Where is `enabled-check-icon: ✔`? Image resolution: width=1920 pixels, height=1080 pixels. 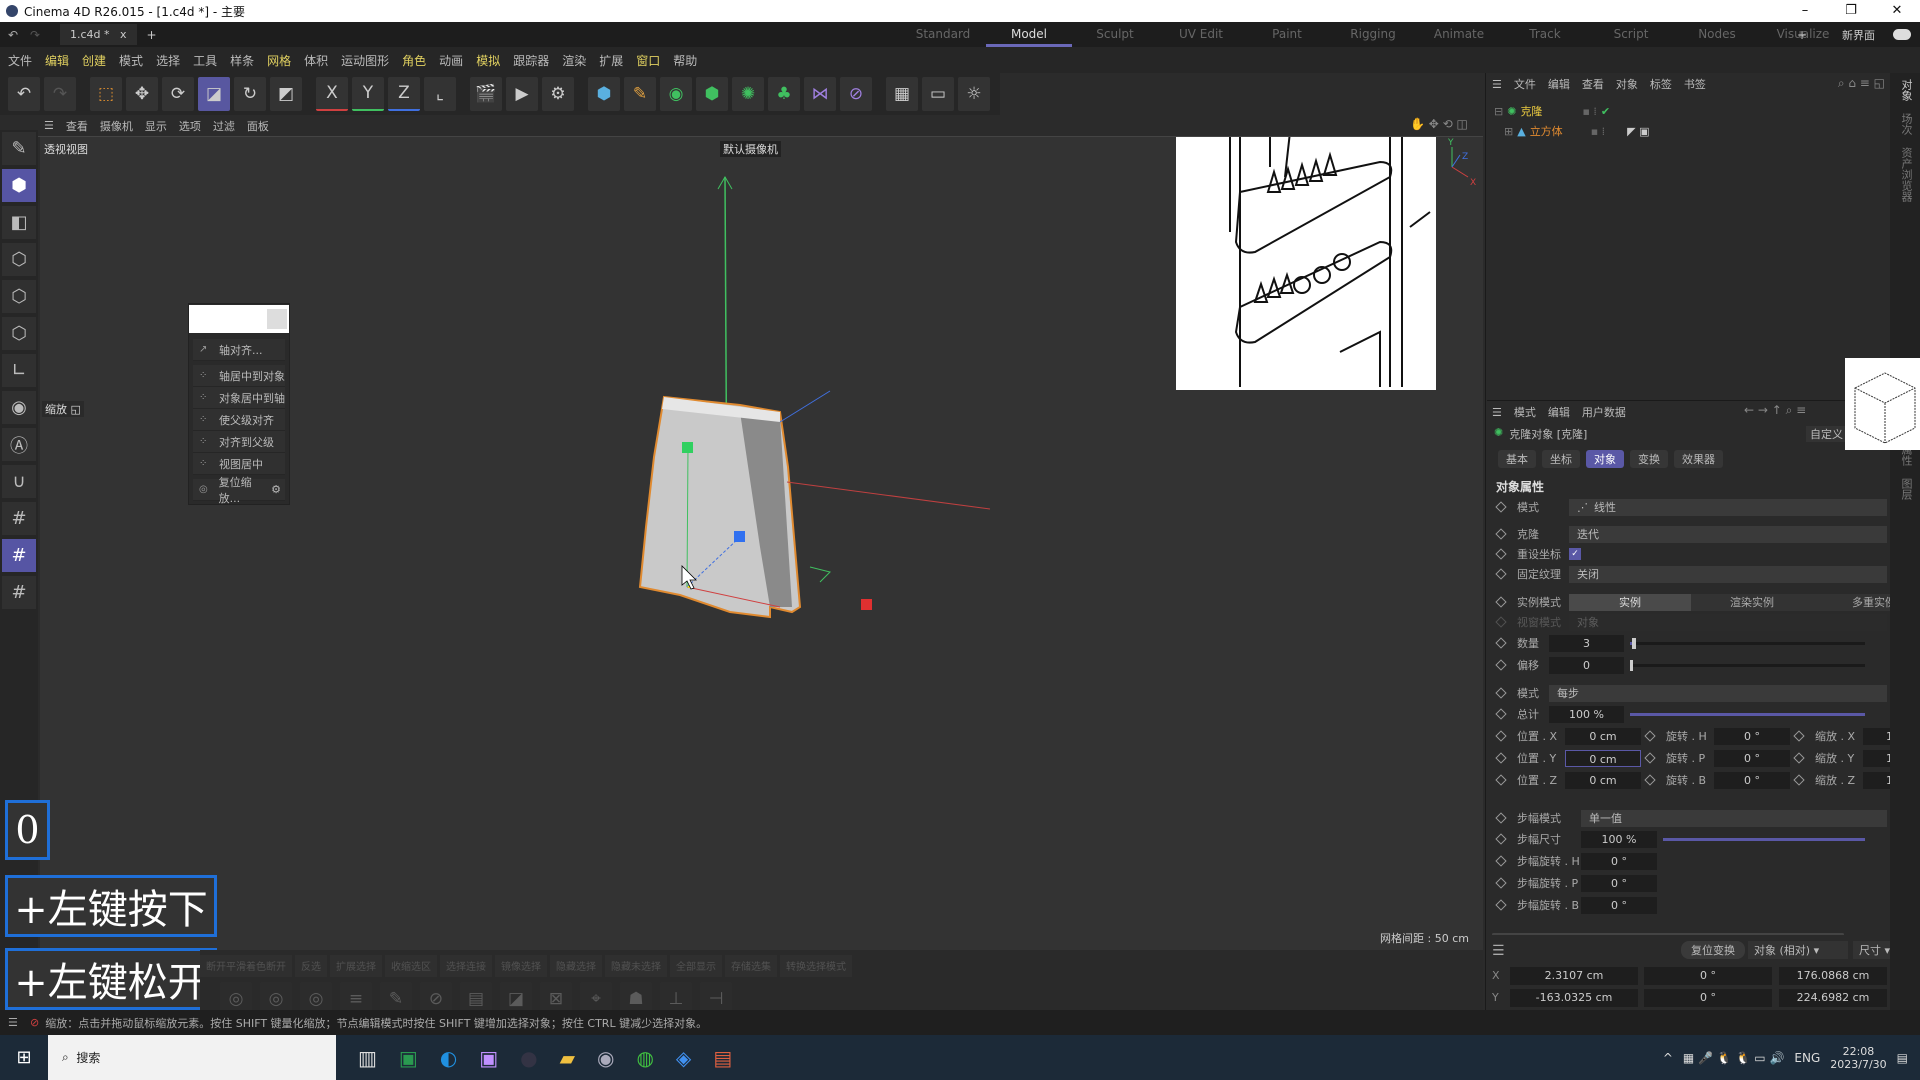 enabled-check-icon: ✔ is located at coordinates (1605, 111).